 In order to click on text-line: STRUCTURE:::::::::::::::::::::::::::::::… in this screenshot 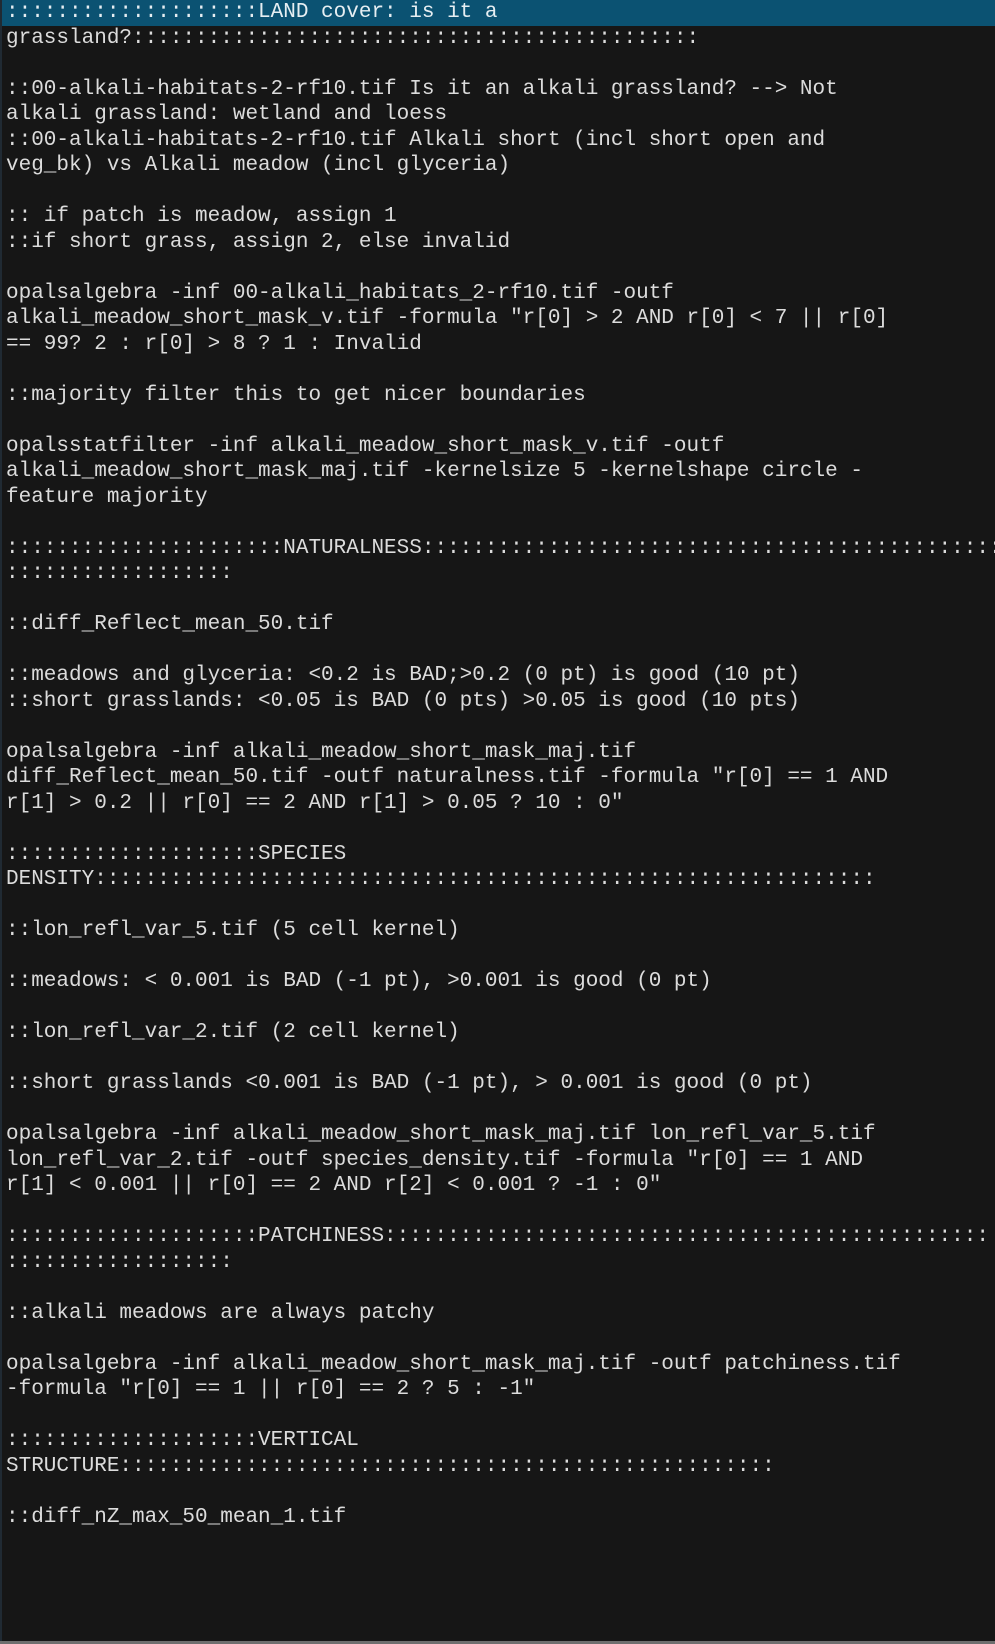, I will do `click(498, 1467)`.